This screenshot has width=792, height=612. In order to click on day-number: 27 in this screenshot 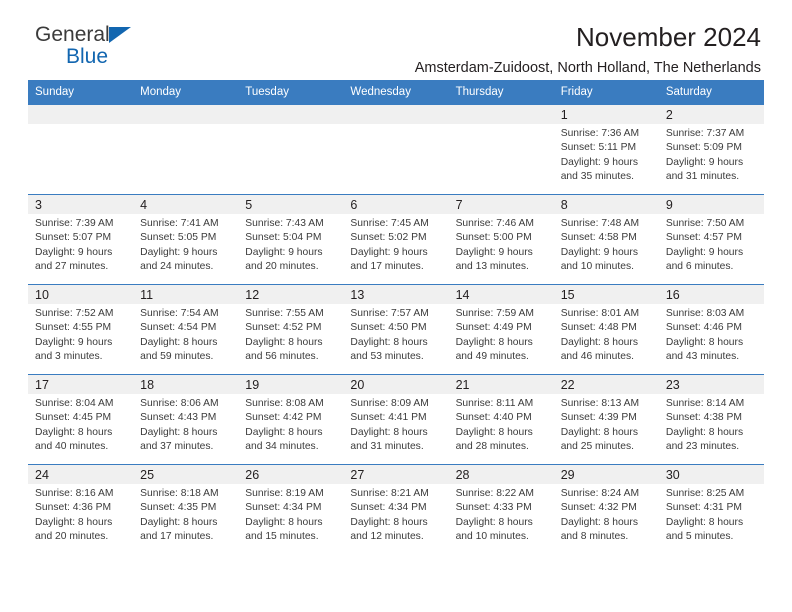, I will do `click(396, 474)`.